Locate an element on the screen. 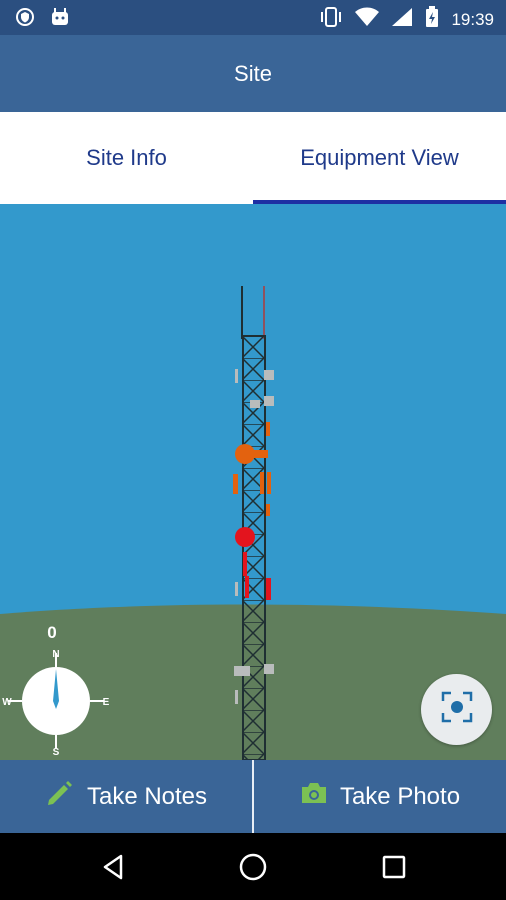 This screenshot has width=506, height=900. back-icon is located at coordinates (113, 867).